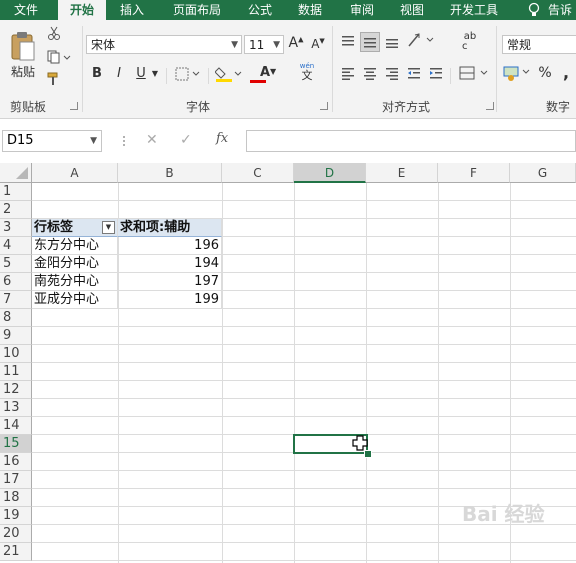 The height and width of the screenshot is (563, 576). Describe the element at coordinates (164, 44) in the screenshot. I see `font-name-combo: 宋体 ▼` at that location.